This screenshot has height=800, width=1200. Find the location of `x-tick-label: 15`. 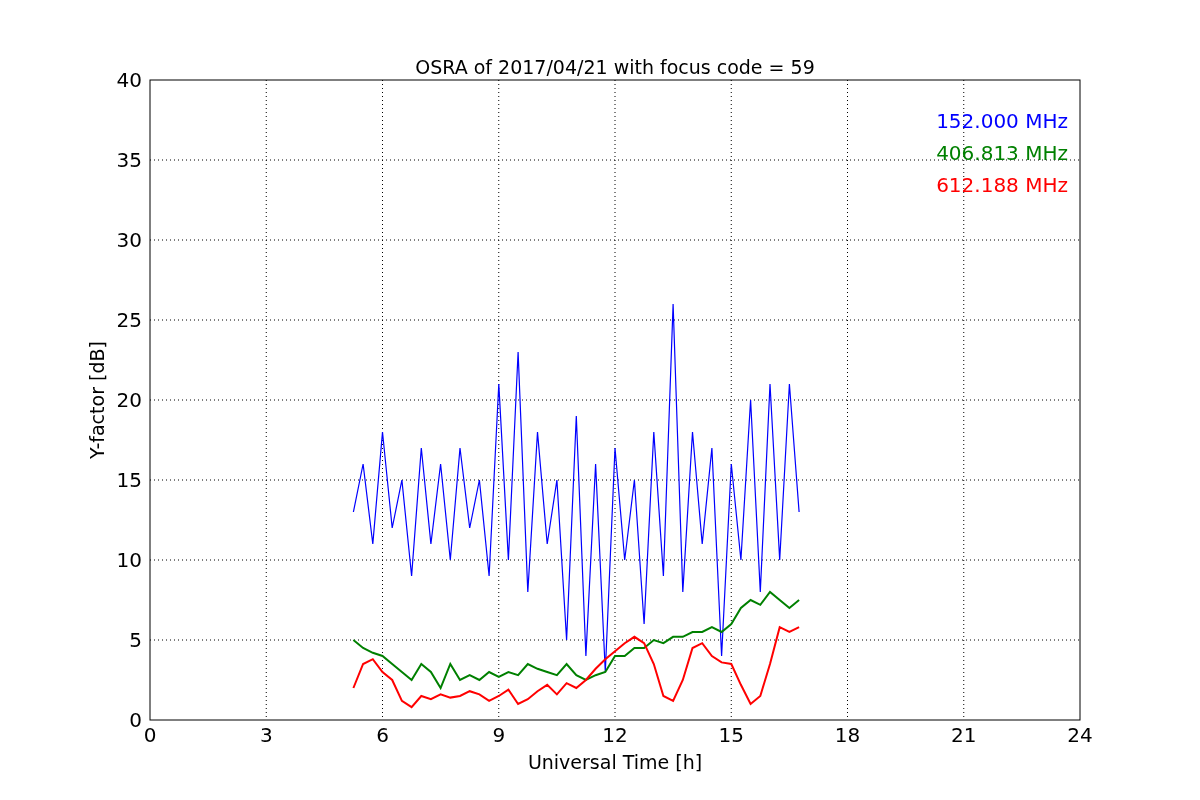

x-tick-label: 15 is located at coordinates (731, 735).